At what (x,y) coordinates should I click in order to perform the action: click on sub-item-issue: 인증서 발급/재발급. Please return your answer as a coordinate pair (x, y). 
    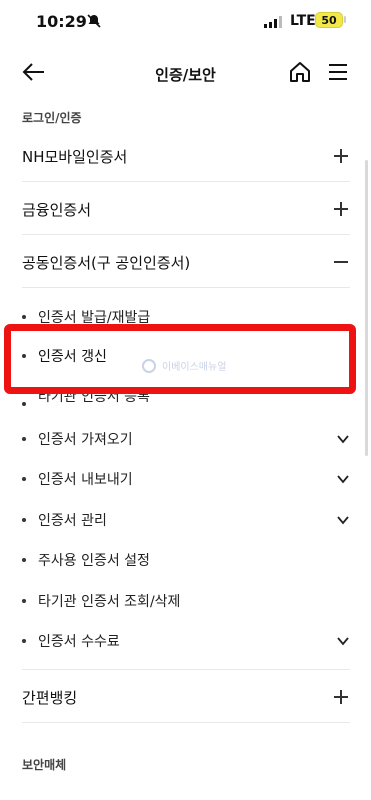
    Looking at the image, I should click on (86, 317).